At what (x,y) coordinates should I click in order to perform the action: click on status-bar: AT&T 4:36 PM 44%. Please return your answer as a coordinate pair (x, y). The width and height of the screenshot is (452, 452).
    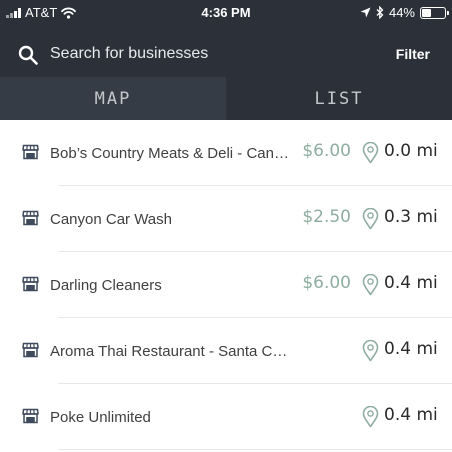
    Looking at the image, I should click on (226, 13).